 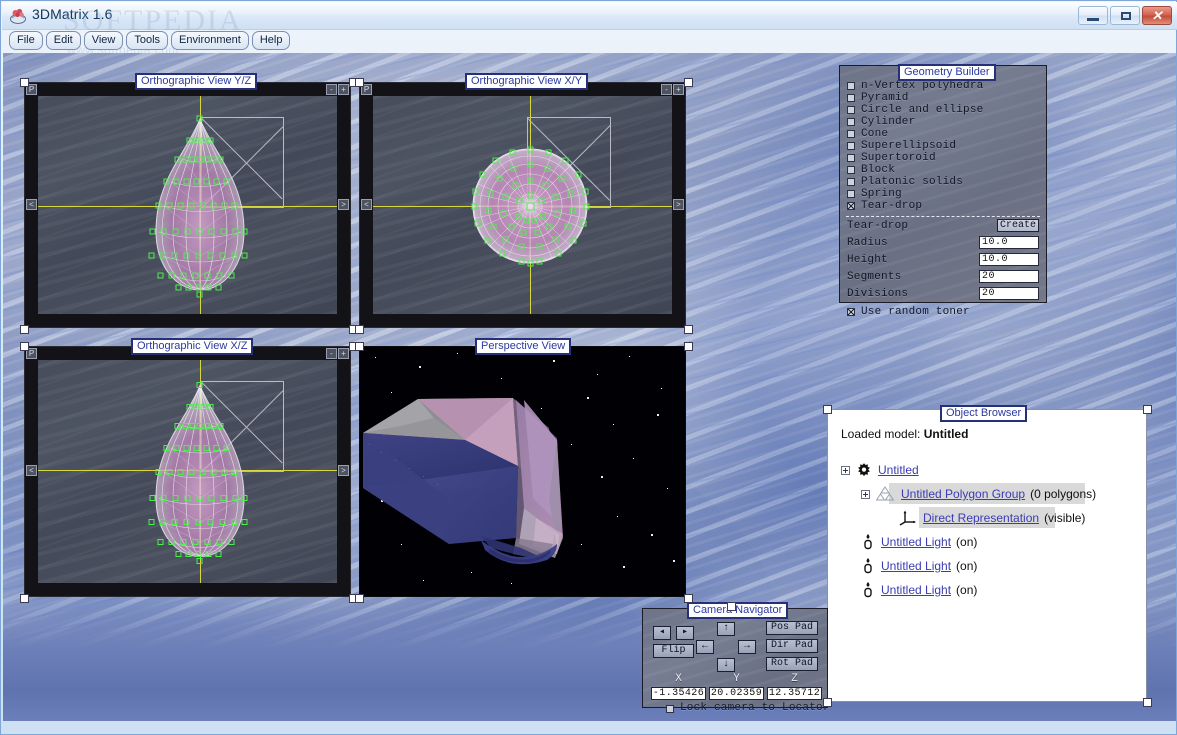 What do you see at coordinates (673, 651) in the screenshot?
I see `flip-button: Flip` at bounding box center [673, 651].